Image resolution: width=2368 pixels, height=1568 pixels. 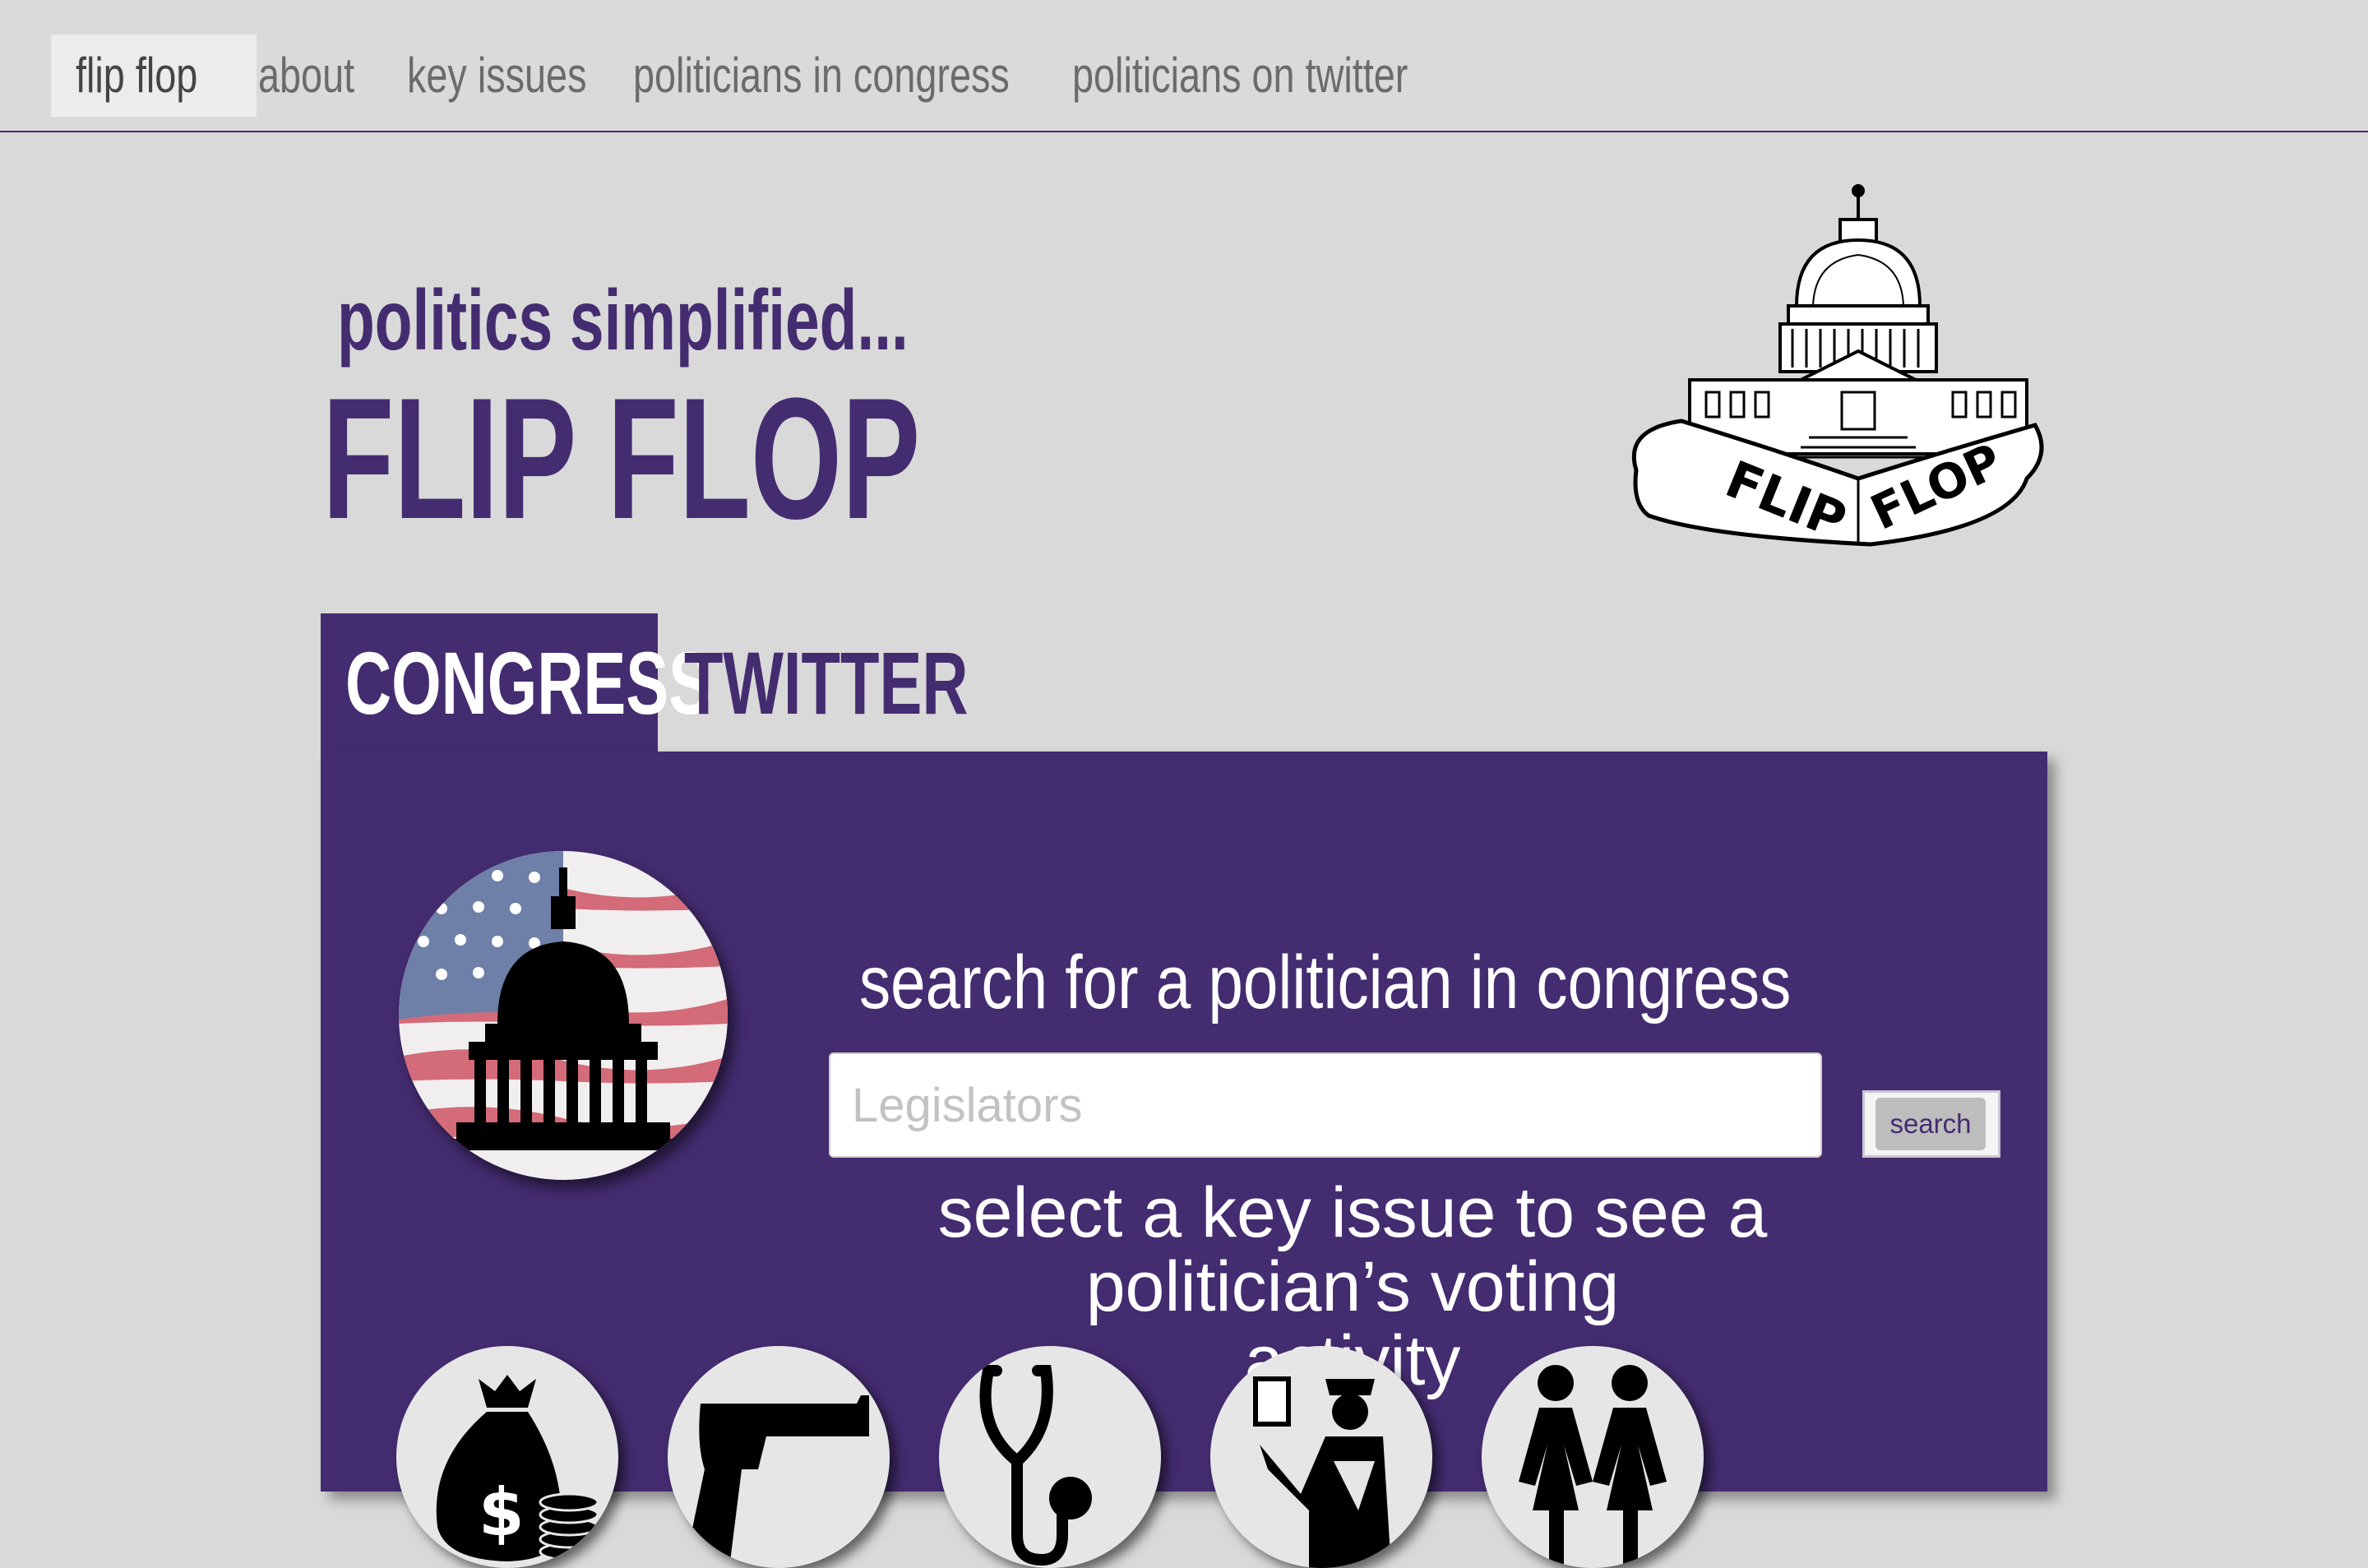 I want to click on issue-healthcare-button, so click(x=1050, y=1457).